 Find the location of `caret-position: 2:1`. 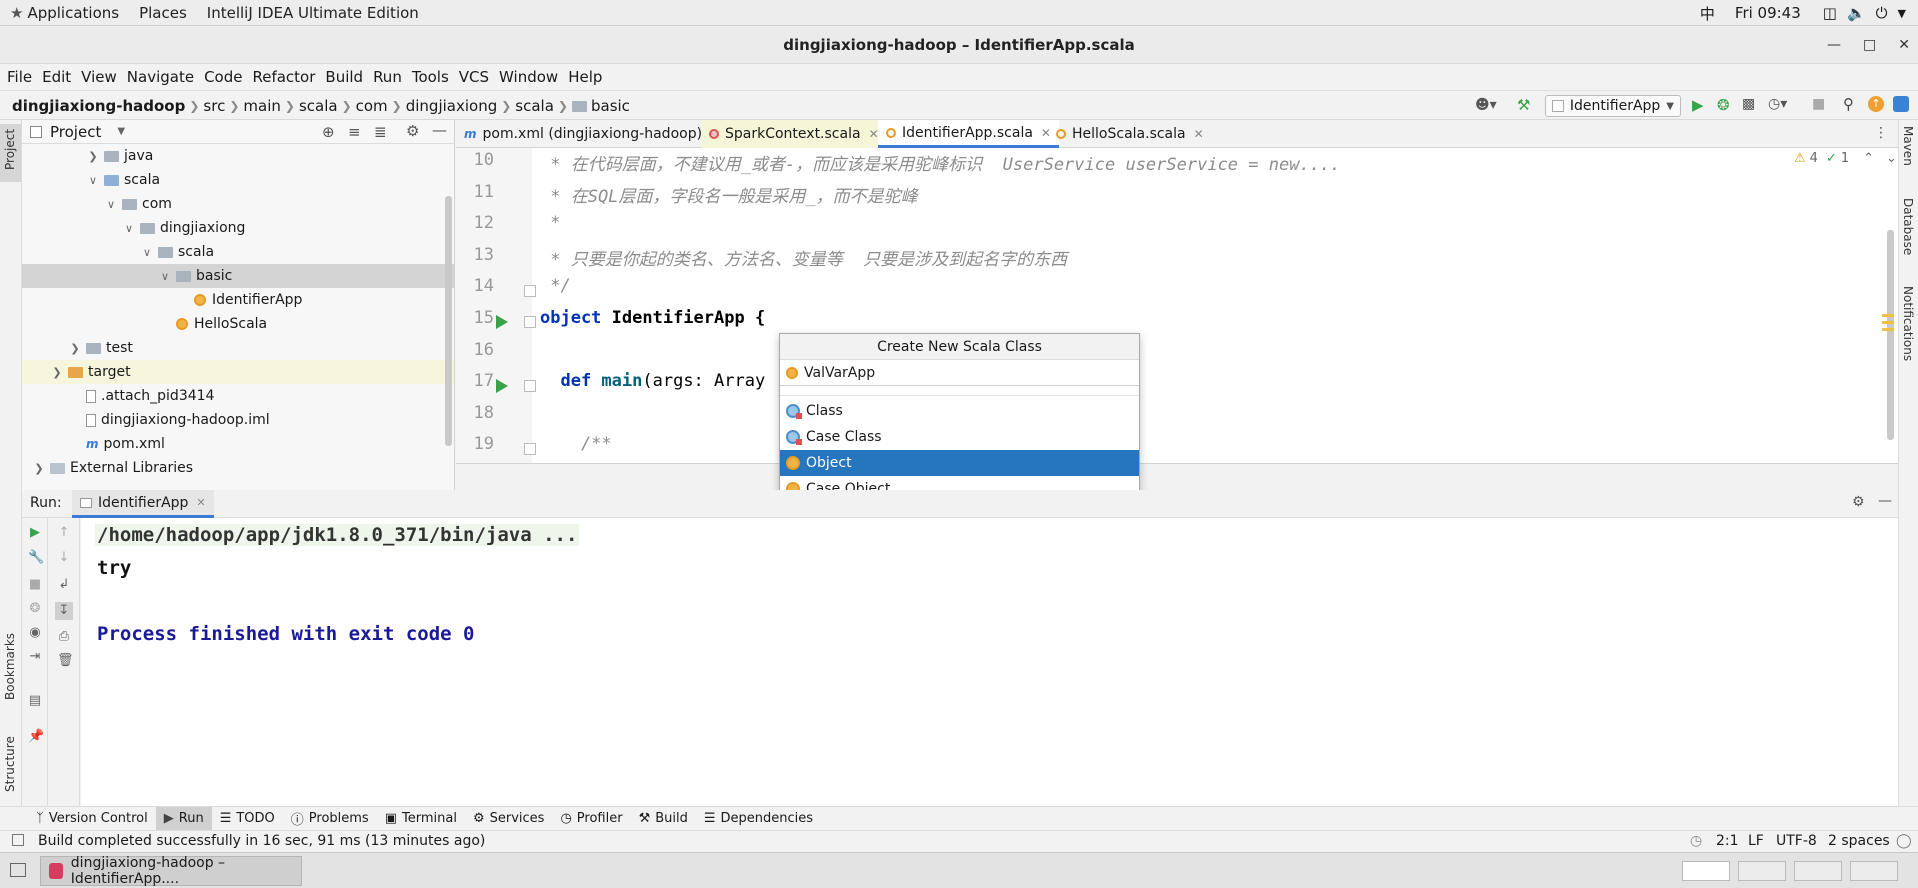

caret-position: 2:1 is located at coordinates (1727, 841).